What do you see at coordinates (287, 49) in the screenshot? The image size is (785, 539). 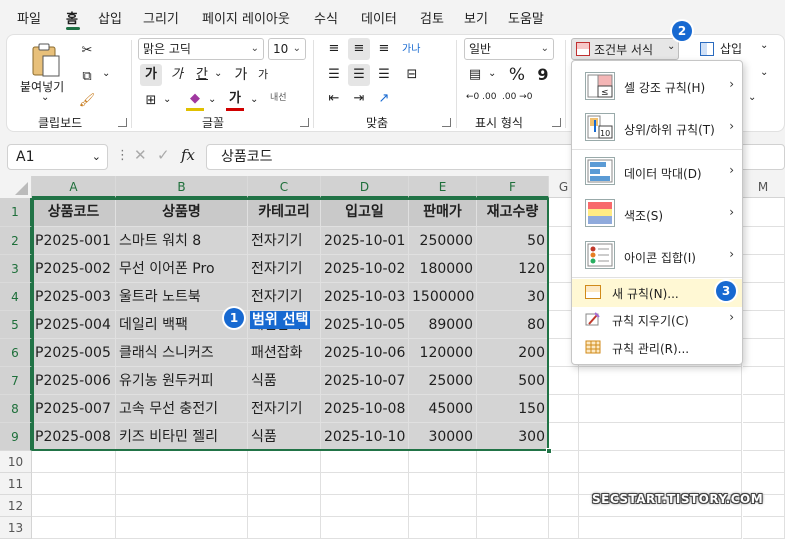 I see `font-size-select: 10 ⌄` at bounding box center [287, 49].